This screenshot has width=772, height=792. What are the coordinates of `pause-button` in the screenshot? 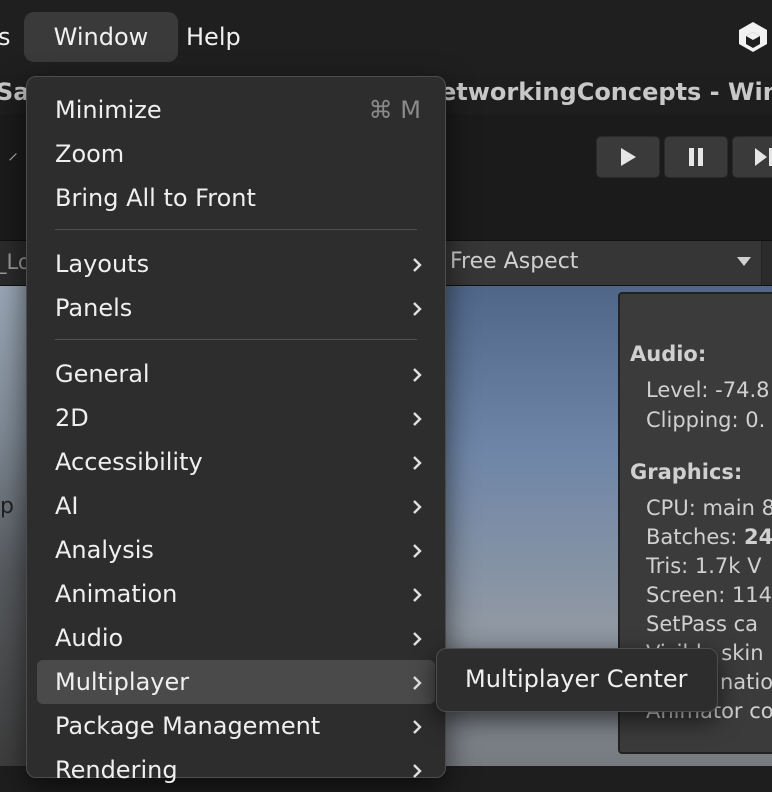 It's located at (696, 157).